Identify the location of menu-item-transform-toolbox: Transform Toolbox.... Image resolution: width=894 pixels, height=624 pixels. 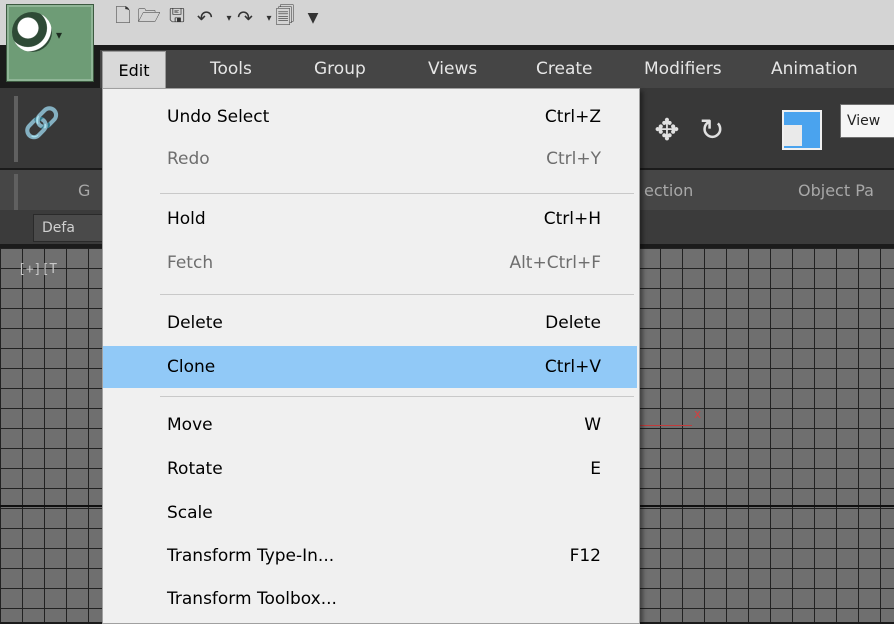
(370, 599).